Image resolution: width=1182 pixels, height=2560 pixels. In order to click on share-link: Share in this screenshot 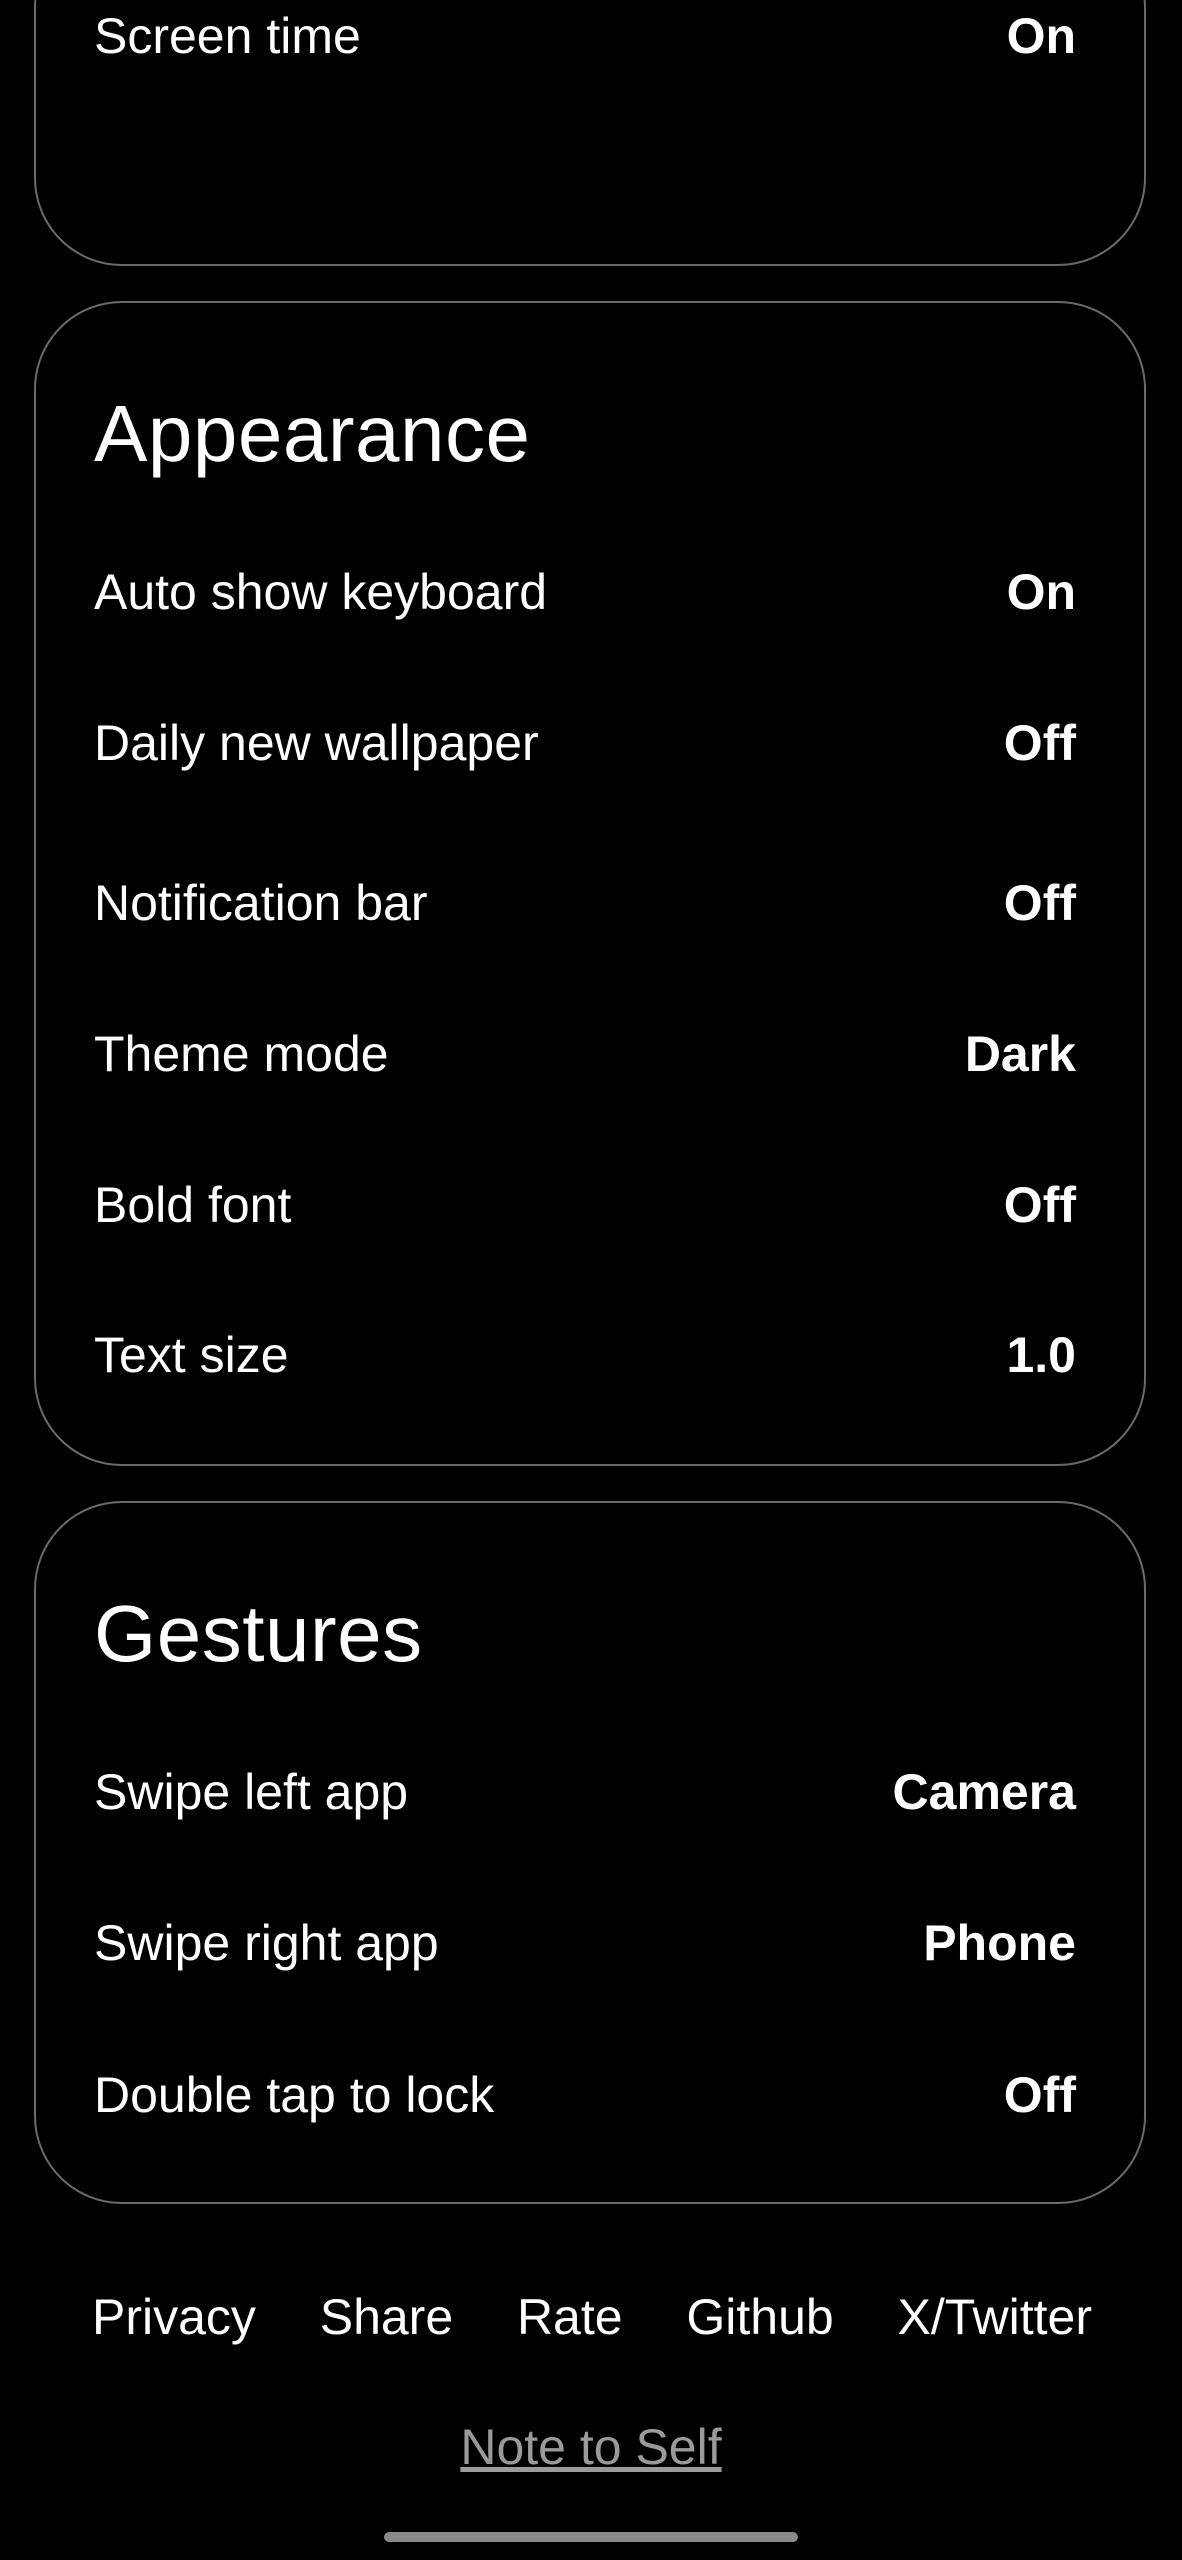, I will do `click(386, 2317)`.